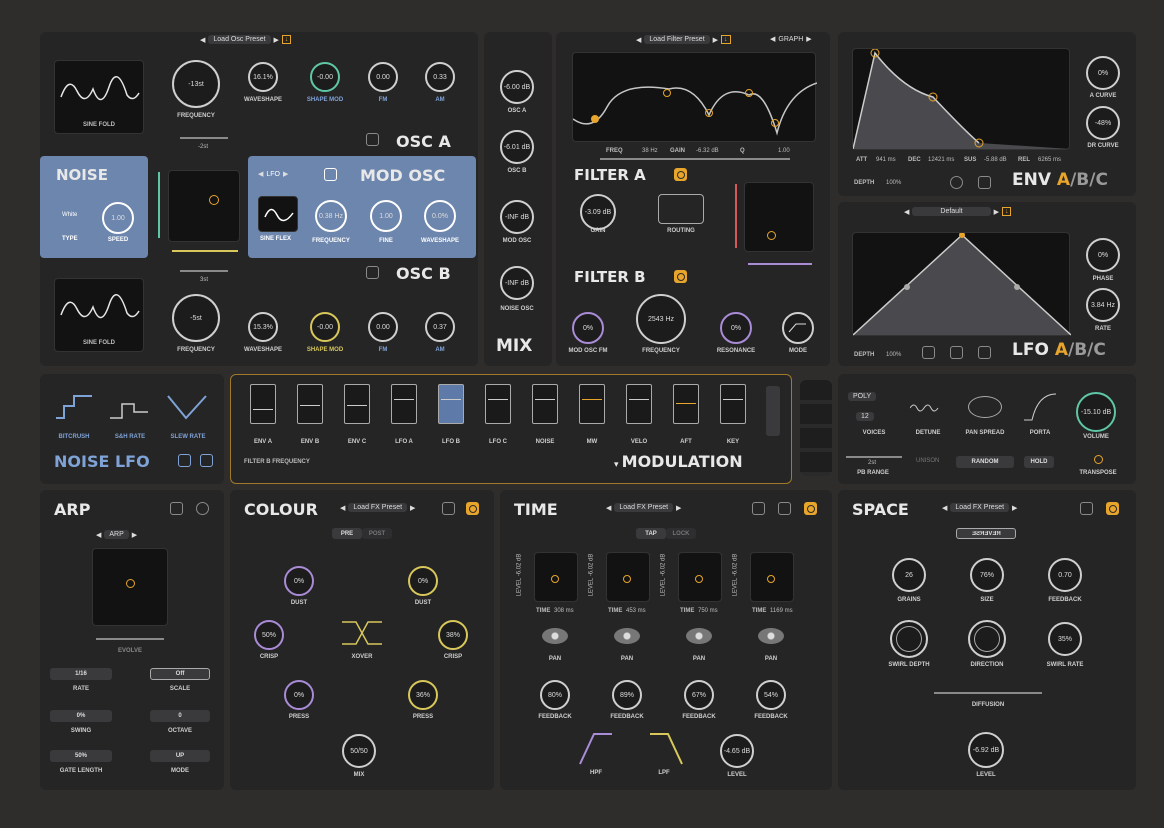 The height and width of the screenshot is (828, 1164). I want to click on colour-preset-selector: ◀ Load FX Preset ▶, so click(377, 507).